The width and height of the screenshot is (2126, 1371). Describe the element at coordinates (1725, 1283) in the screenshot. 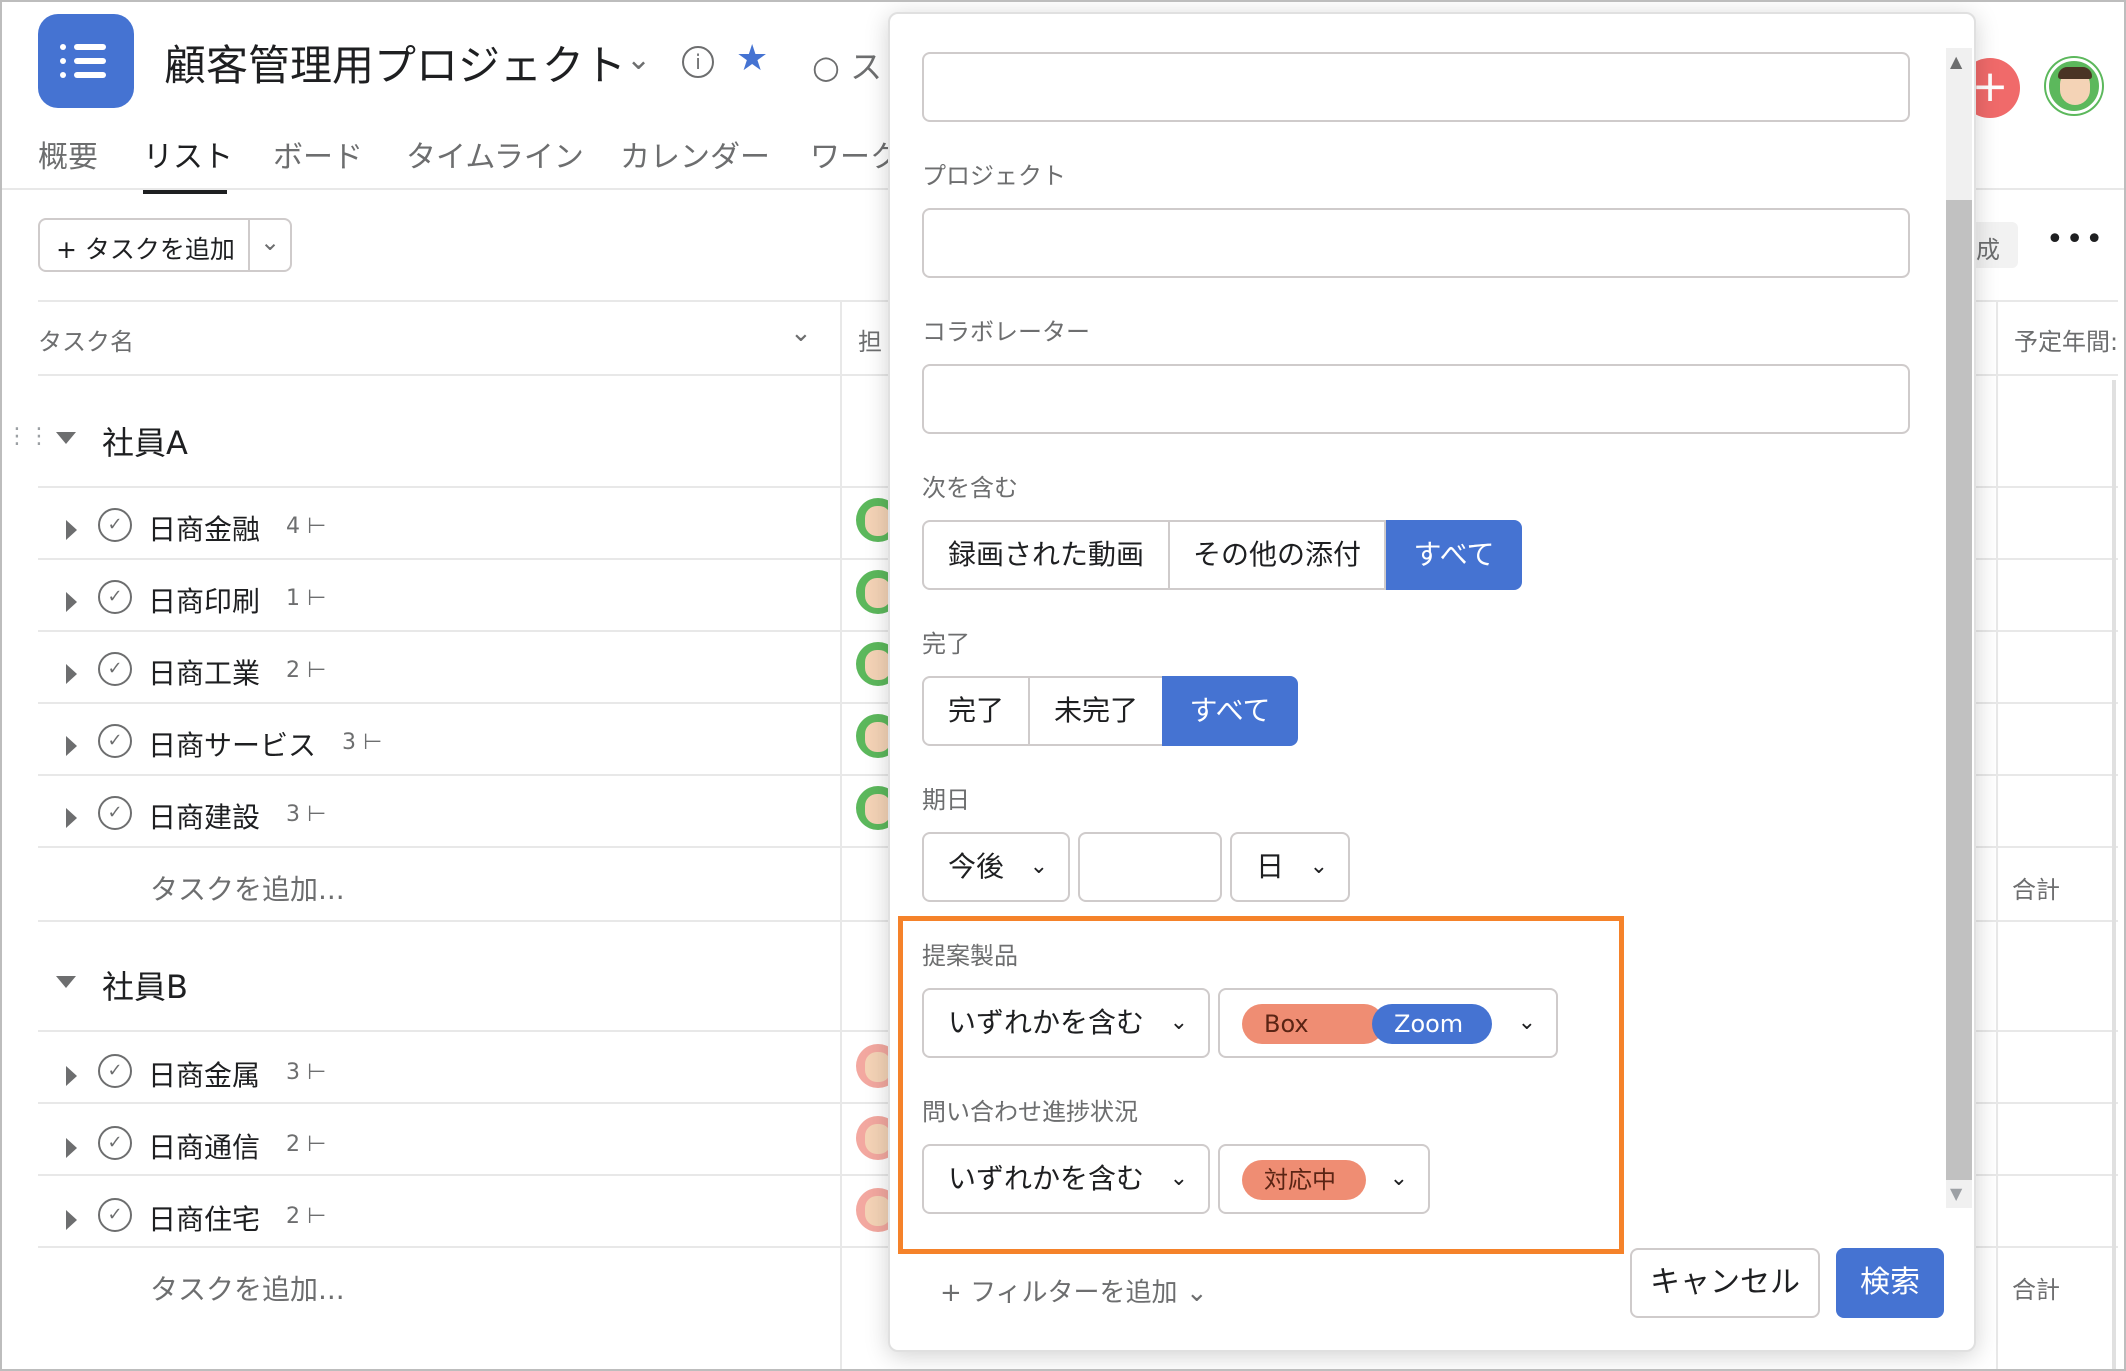

I see `cancel-button: キャンセル` at that location.